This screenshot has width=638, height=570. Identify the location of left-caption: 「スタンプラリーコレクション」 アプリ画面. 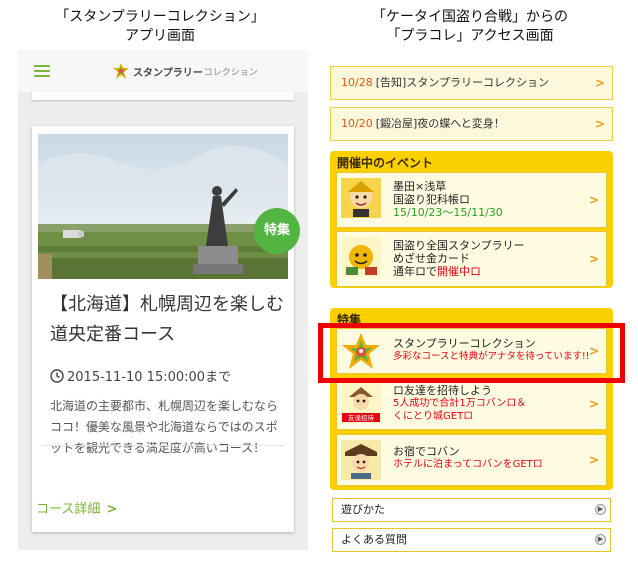
(160, 27).